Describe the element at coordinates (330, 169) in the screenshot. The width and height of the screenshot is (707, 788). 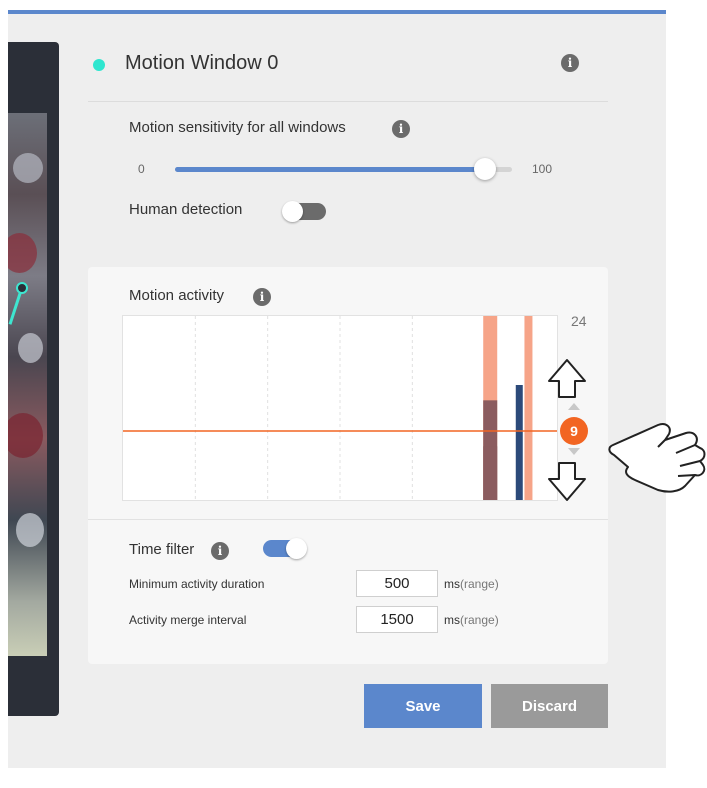
I see `slider-fill` at that location.